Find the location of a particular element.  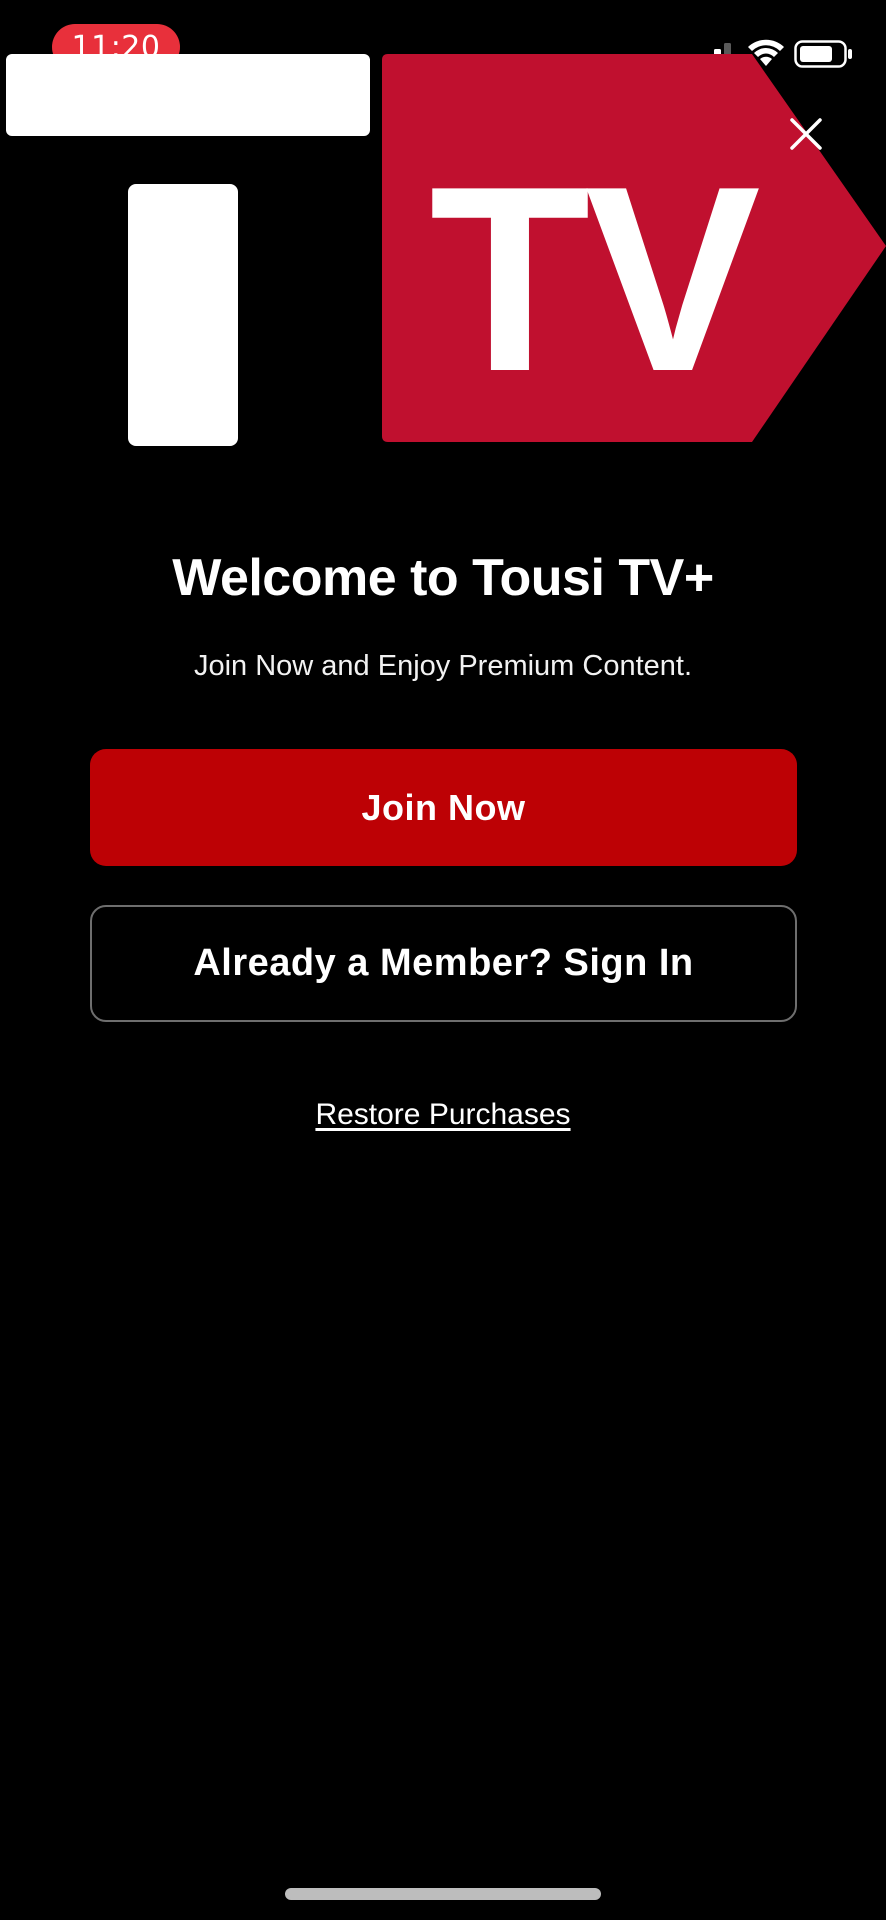

logo-tv-text: TV is located at coordinates (595, 278).